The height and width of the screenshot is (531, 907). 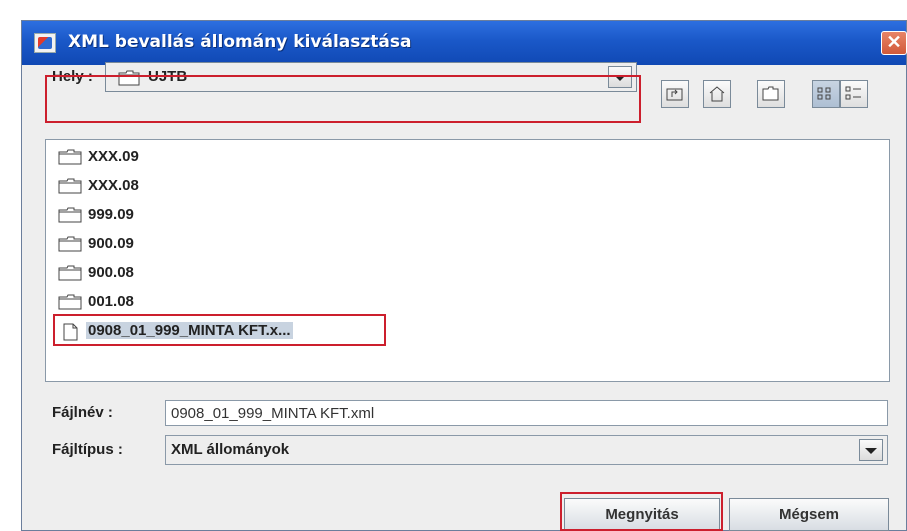 What do you see at coordinates (45, 43) in the screenshot?
I see `java-app-icon` at bounding box center [45, 43].